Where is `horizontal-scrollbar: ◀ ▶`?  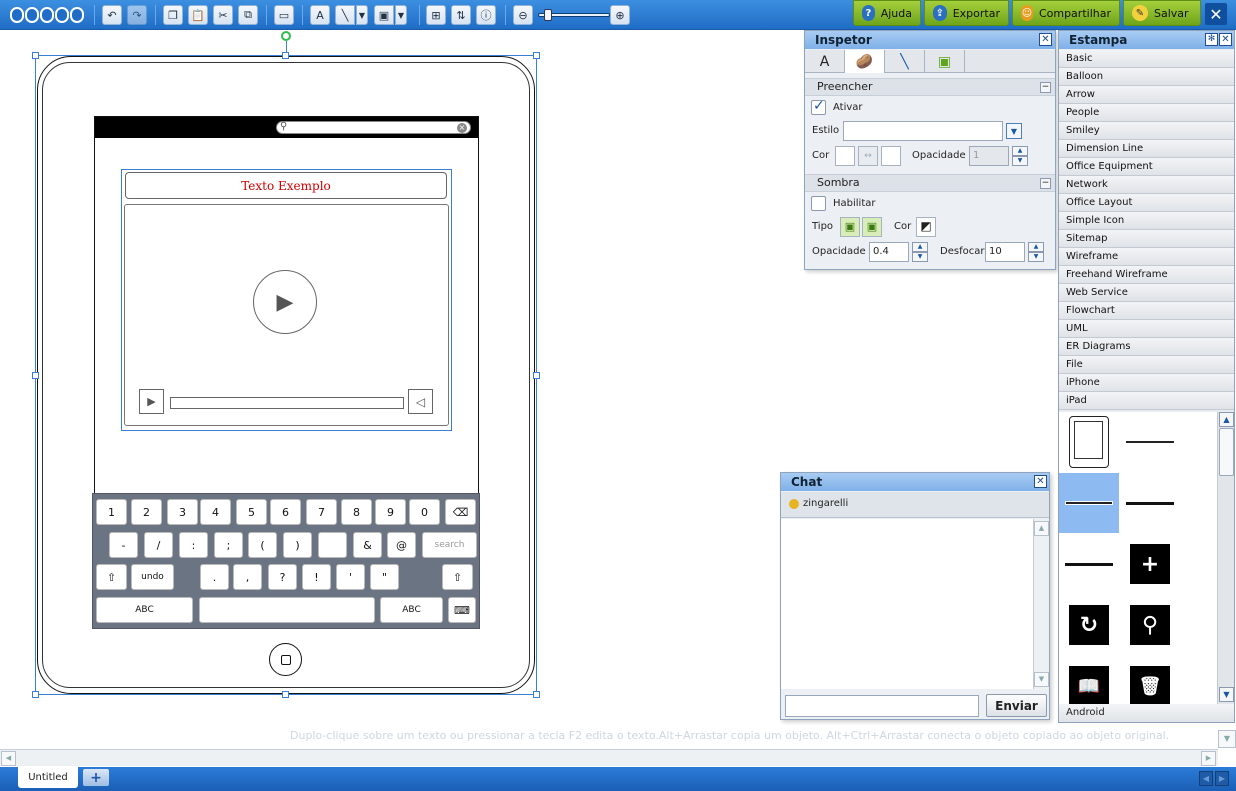
horizontal-scrollbar: ◀ ▶ is located at coordinates (609, 757).